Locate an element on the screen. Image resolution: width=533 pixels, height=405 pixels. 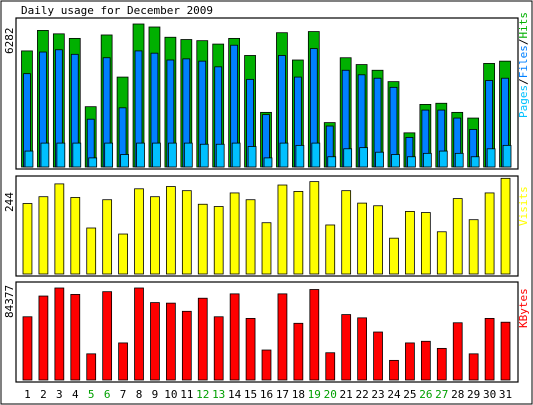
y-max-label: 84377 is located at coordinates (9, 301).